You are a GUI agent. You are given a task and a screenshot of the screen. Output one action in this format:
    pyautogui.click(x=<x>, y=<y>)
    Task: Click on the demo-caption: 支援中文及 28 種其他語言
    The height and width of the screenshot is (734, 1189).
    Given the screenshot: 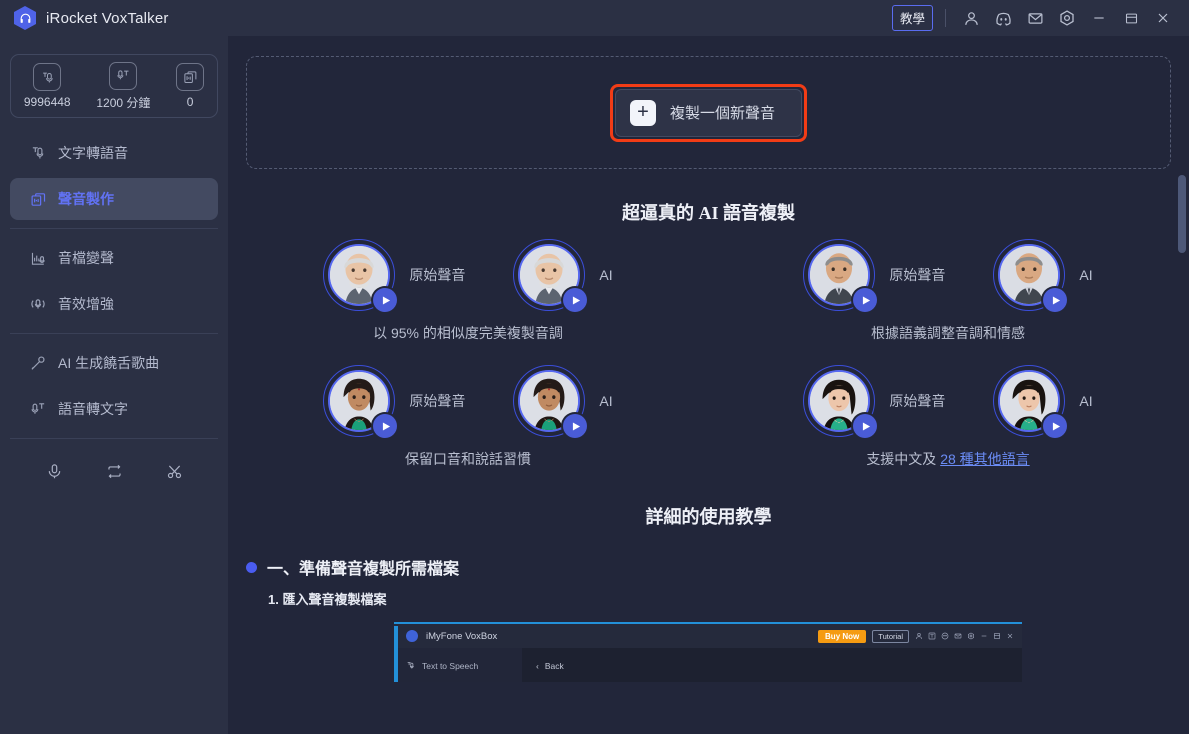 What is the action you would take?
    pyautogui.click(x=948, y=459)
    